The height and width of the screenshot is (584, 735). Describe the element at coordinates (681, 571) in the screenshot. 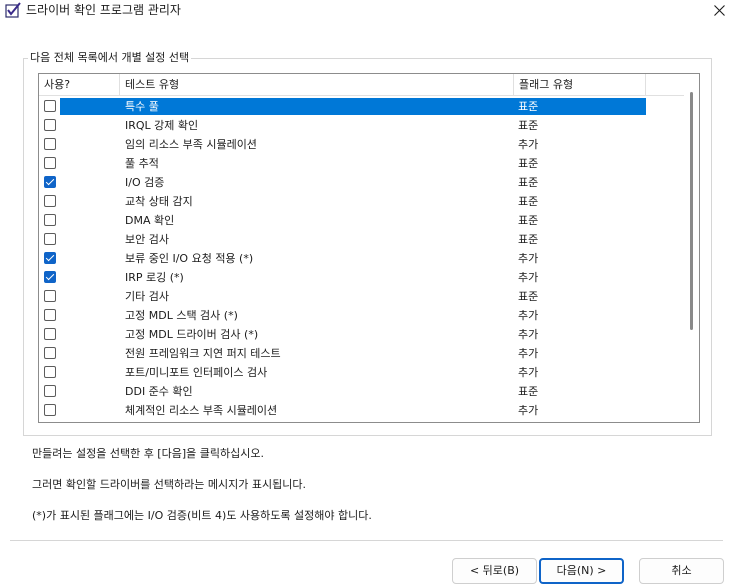

I see `cancel-button: 취소` at that location.